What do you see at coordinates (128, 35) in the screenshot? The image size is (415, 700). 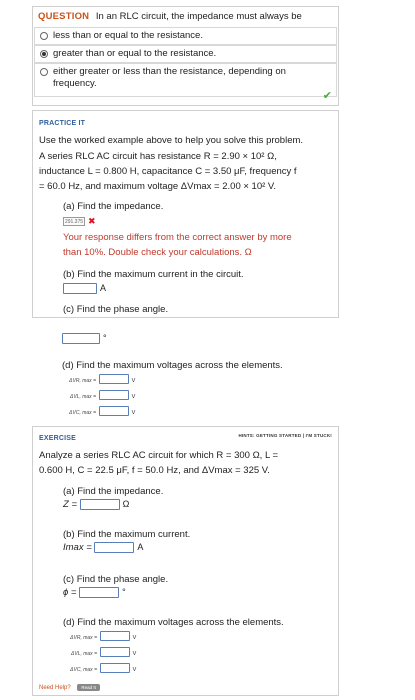 I see `option-label: less than or equal to the resistance.` at bounding box center [128, 35].